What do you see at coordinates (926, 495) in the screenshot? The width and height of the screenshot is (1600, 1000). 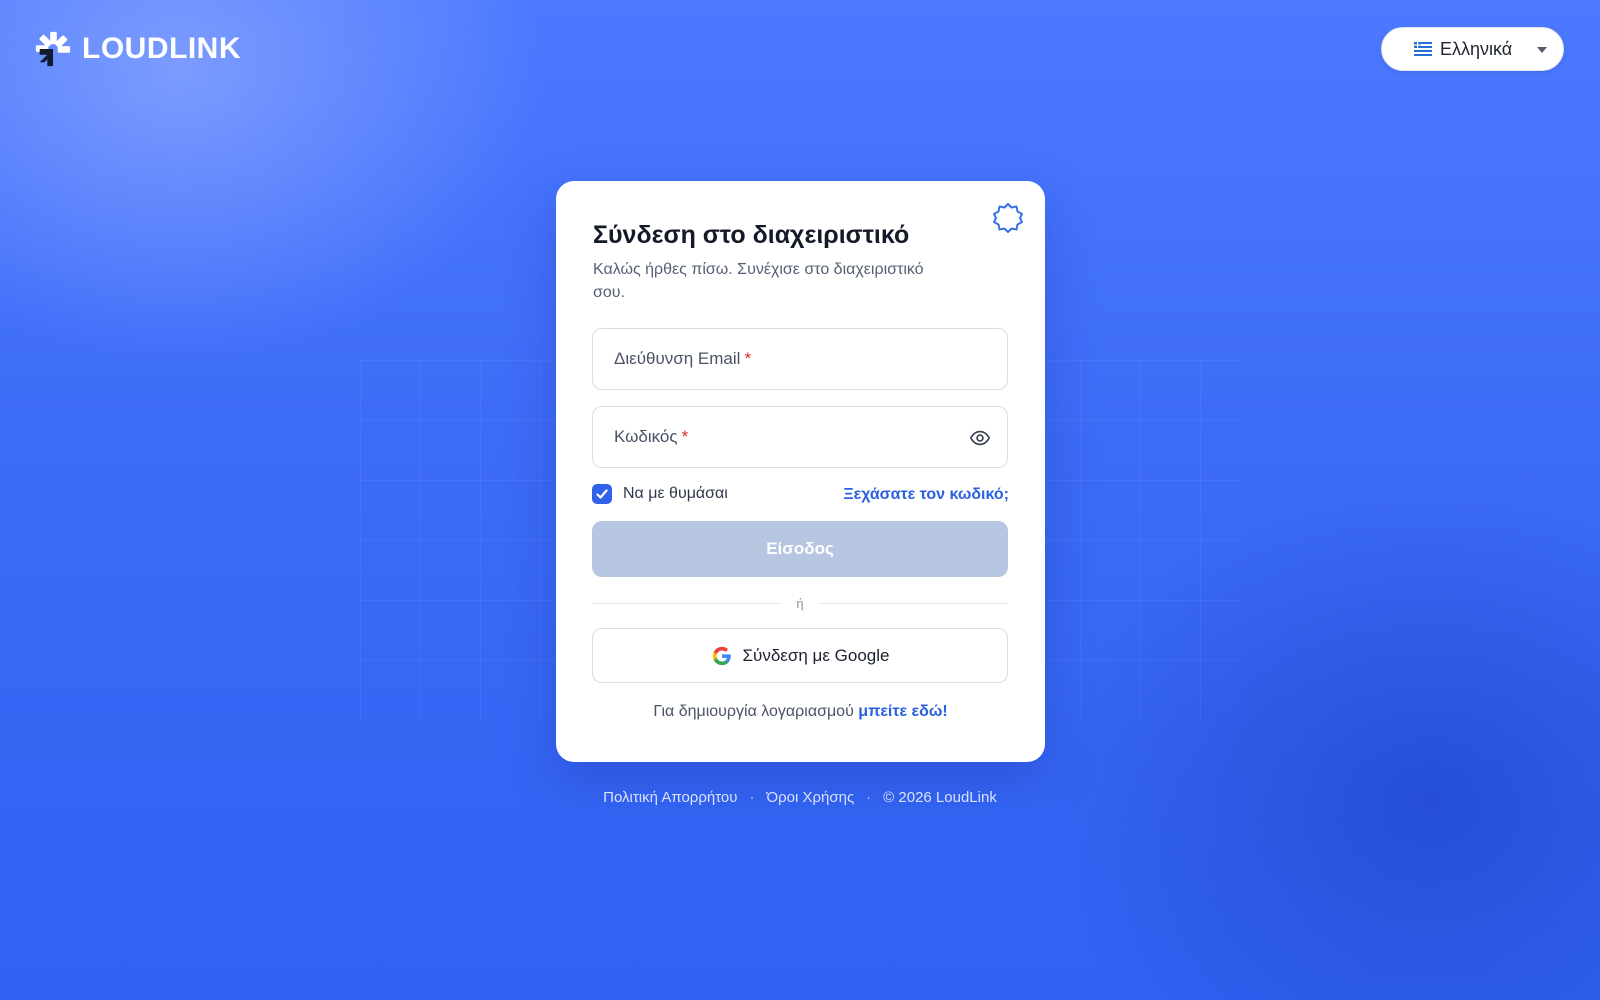 I see `forgot-password-link: Ξεχάσατε τον κωδικό;` at bounding box center [926, 495].